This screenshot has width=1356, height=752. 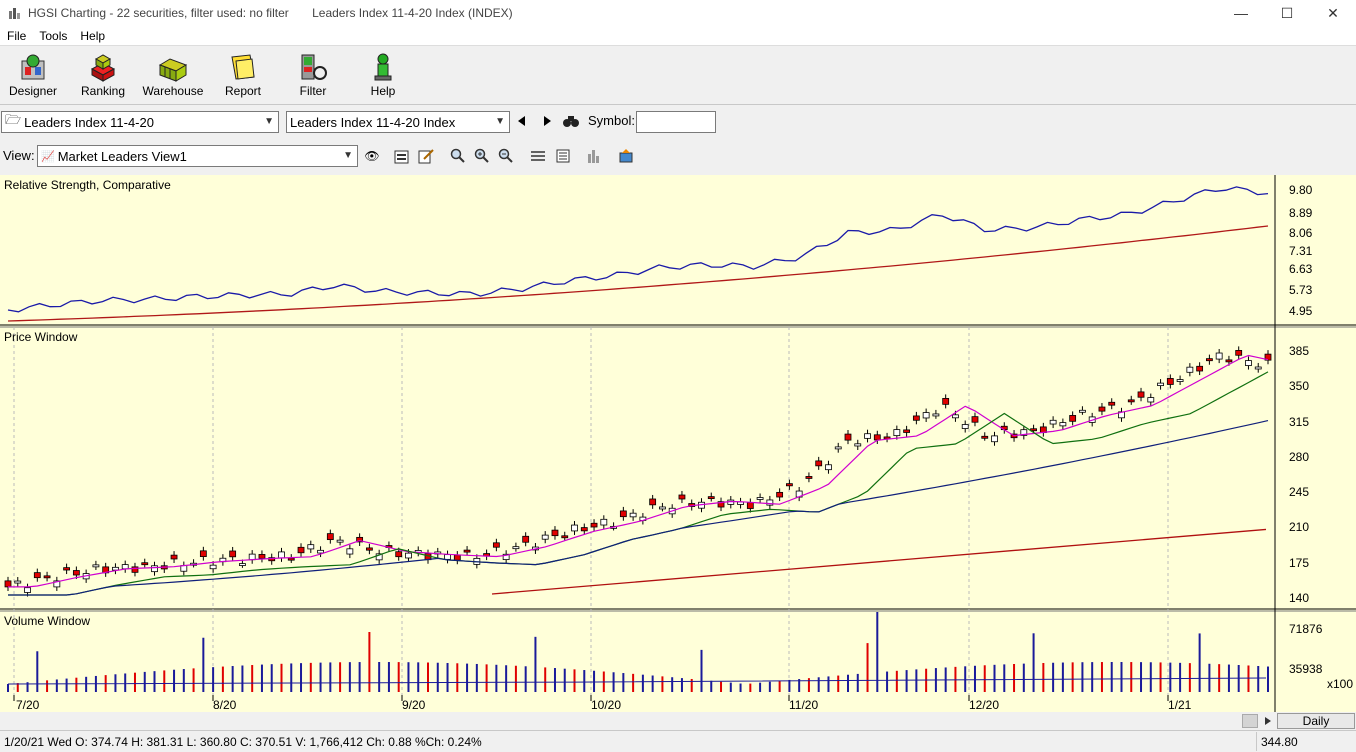 What do you see at coordinates (173, 76) in the screenshot?
I see `warehouse-button: Warehouse` at bounding box center [173, 76].